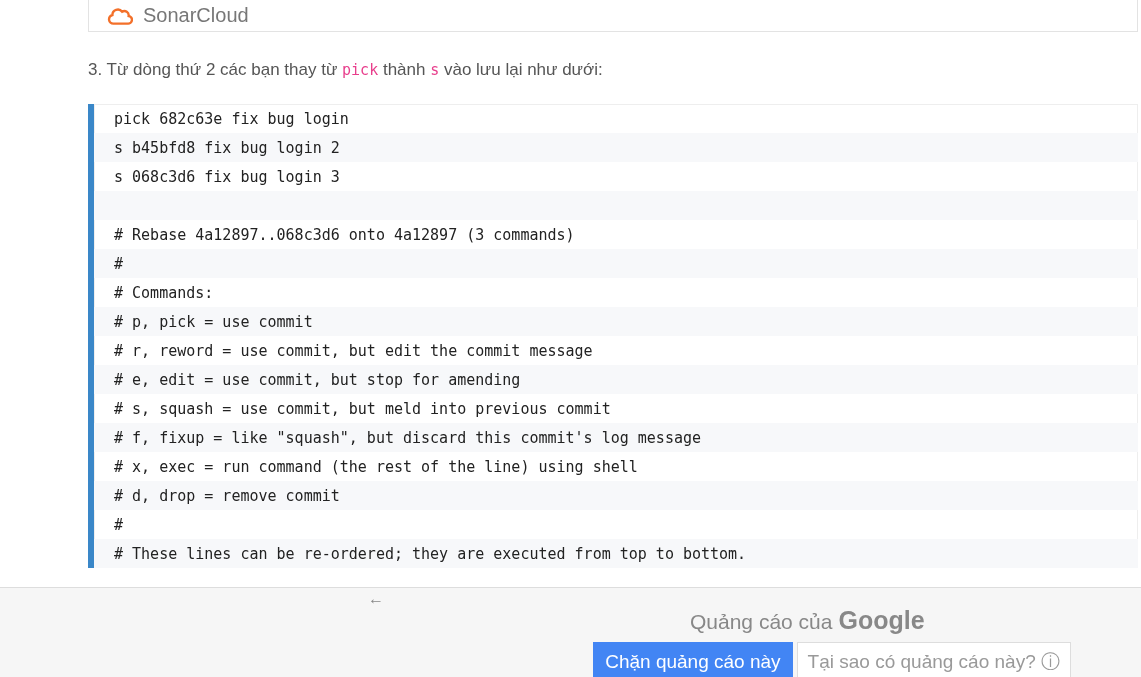  What do you see at coordinates (213, 321) in the screenshot?
I see `code-line: # p, pick = use commit` at bounding box center [213, 321].